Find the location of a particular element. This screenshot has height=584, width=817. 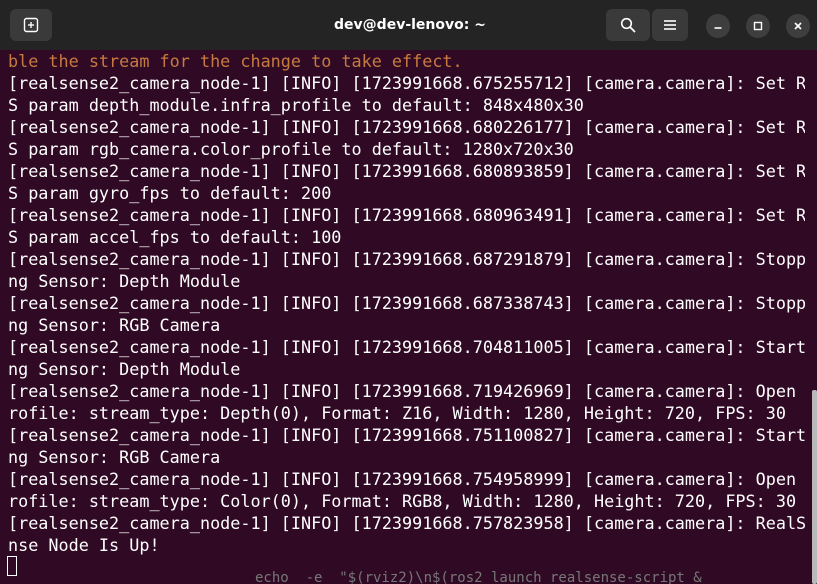

menu-button is located at coordinates (670, 25).